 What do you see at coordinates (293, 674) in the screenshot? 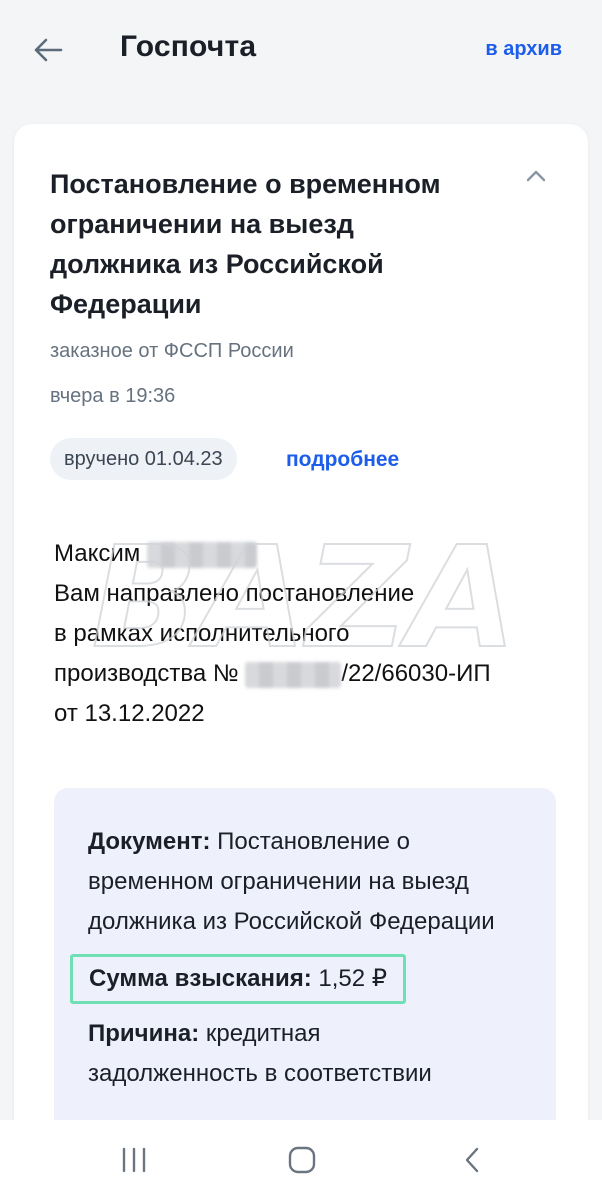
I see `redacted-case-number` at bounding box center [293, 674].